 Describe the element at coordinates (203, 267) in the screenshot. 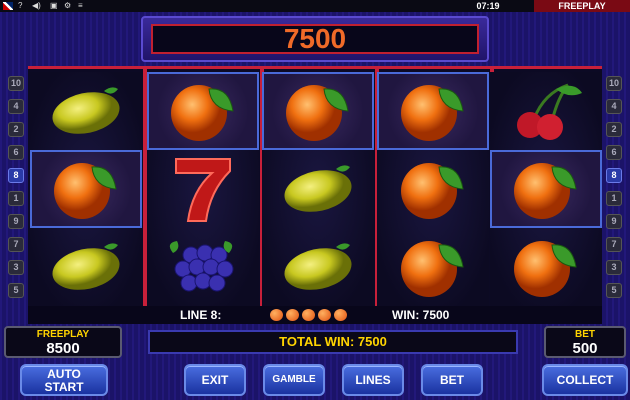

I see `grapes-icon` at that location.